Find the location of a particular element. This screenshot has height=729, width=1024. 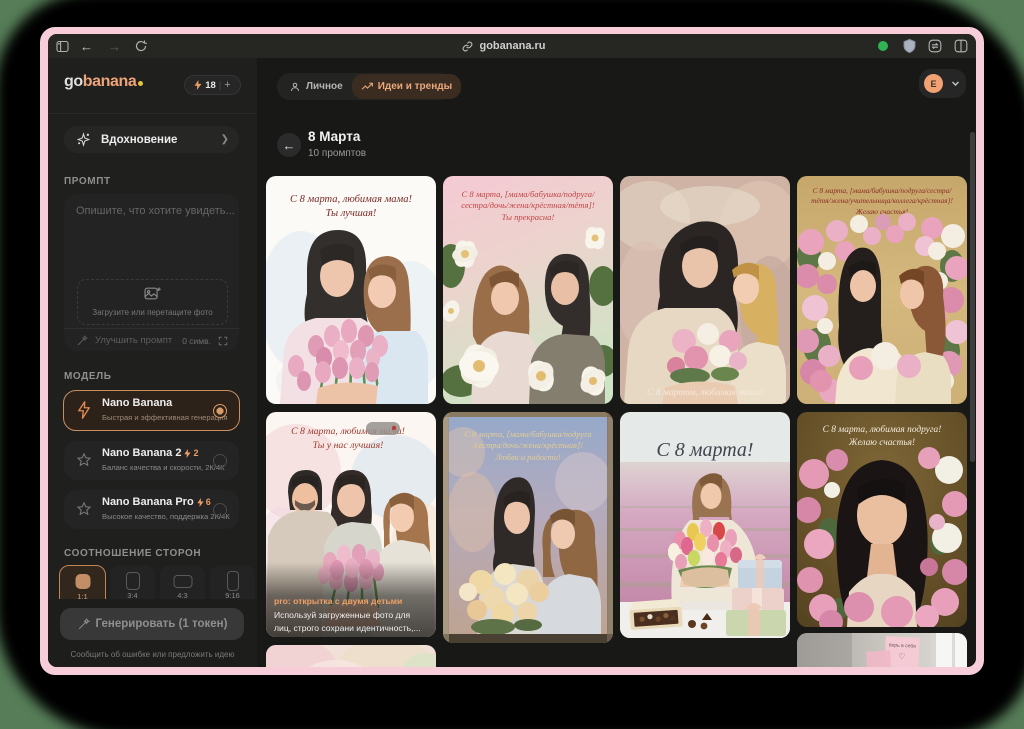

svg-text: Используй загруженные фото для is located at coordinates (342, 615).